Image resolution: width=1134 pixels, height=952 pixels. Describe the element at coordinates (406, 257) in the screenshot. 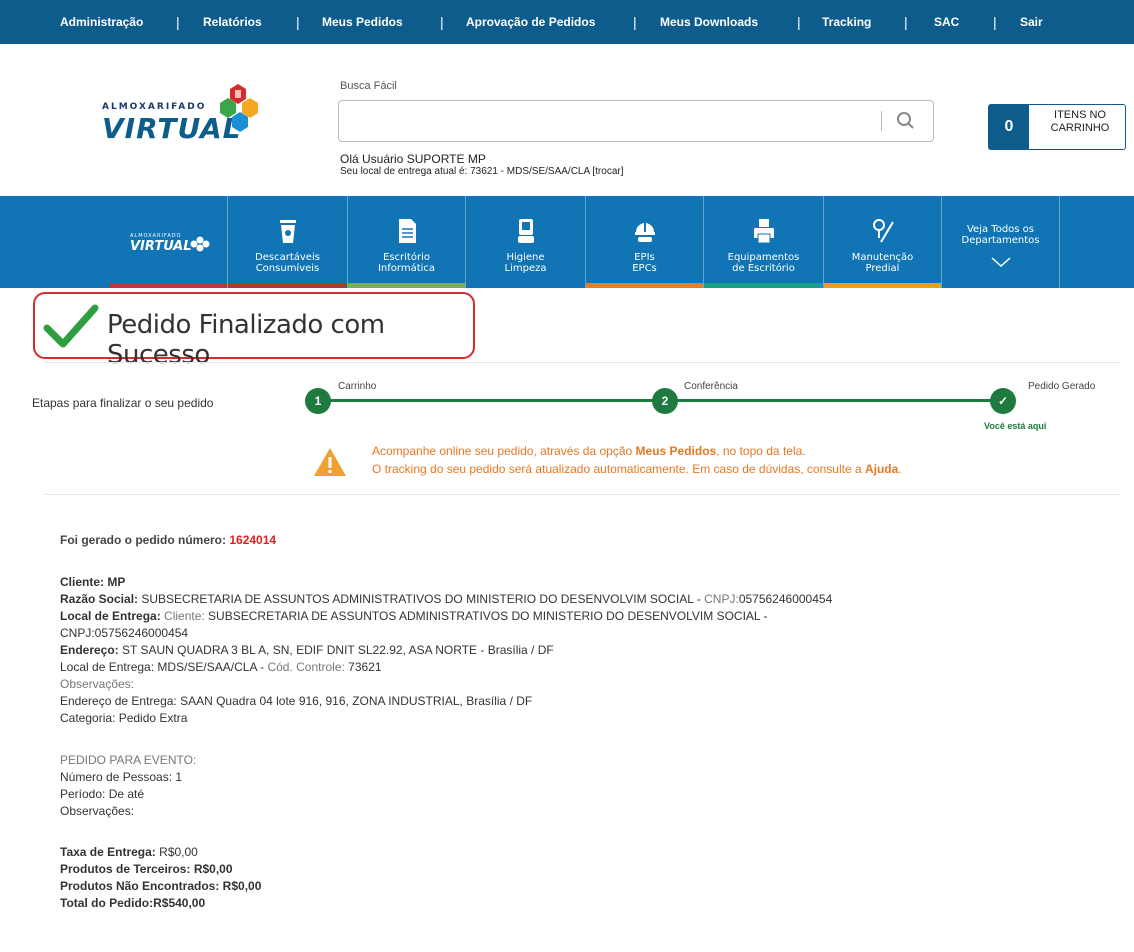

I see `dept-label-line1: Escritório` at that location.